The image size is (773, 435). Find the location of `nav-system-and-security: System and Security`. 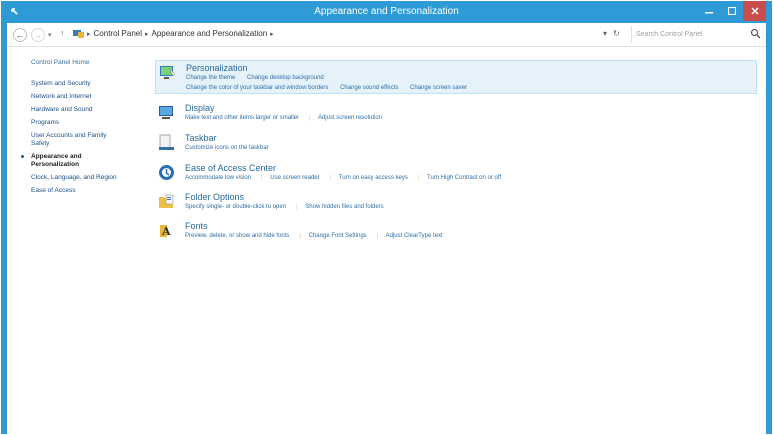

nav-system-and-security: System and Security is located at coordinates (91, 84).